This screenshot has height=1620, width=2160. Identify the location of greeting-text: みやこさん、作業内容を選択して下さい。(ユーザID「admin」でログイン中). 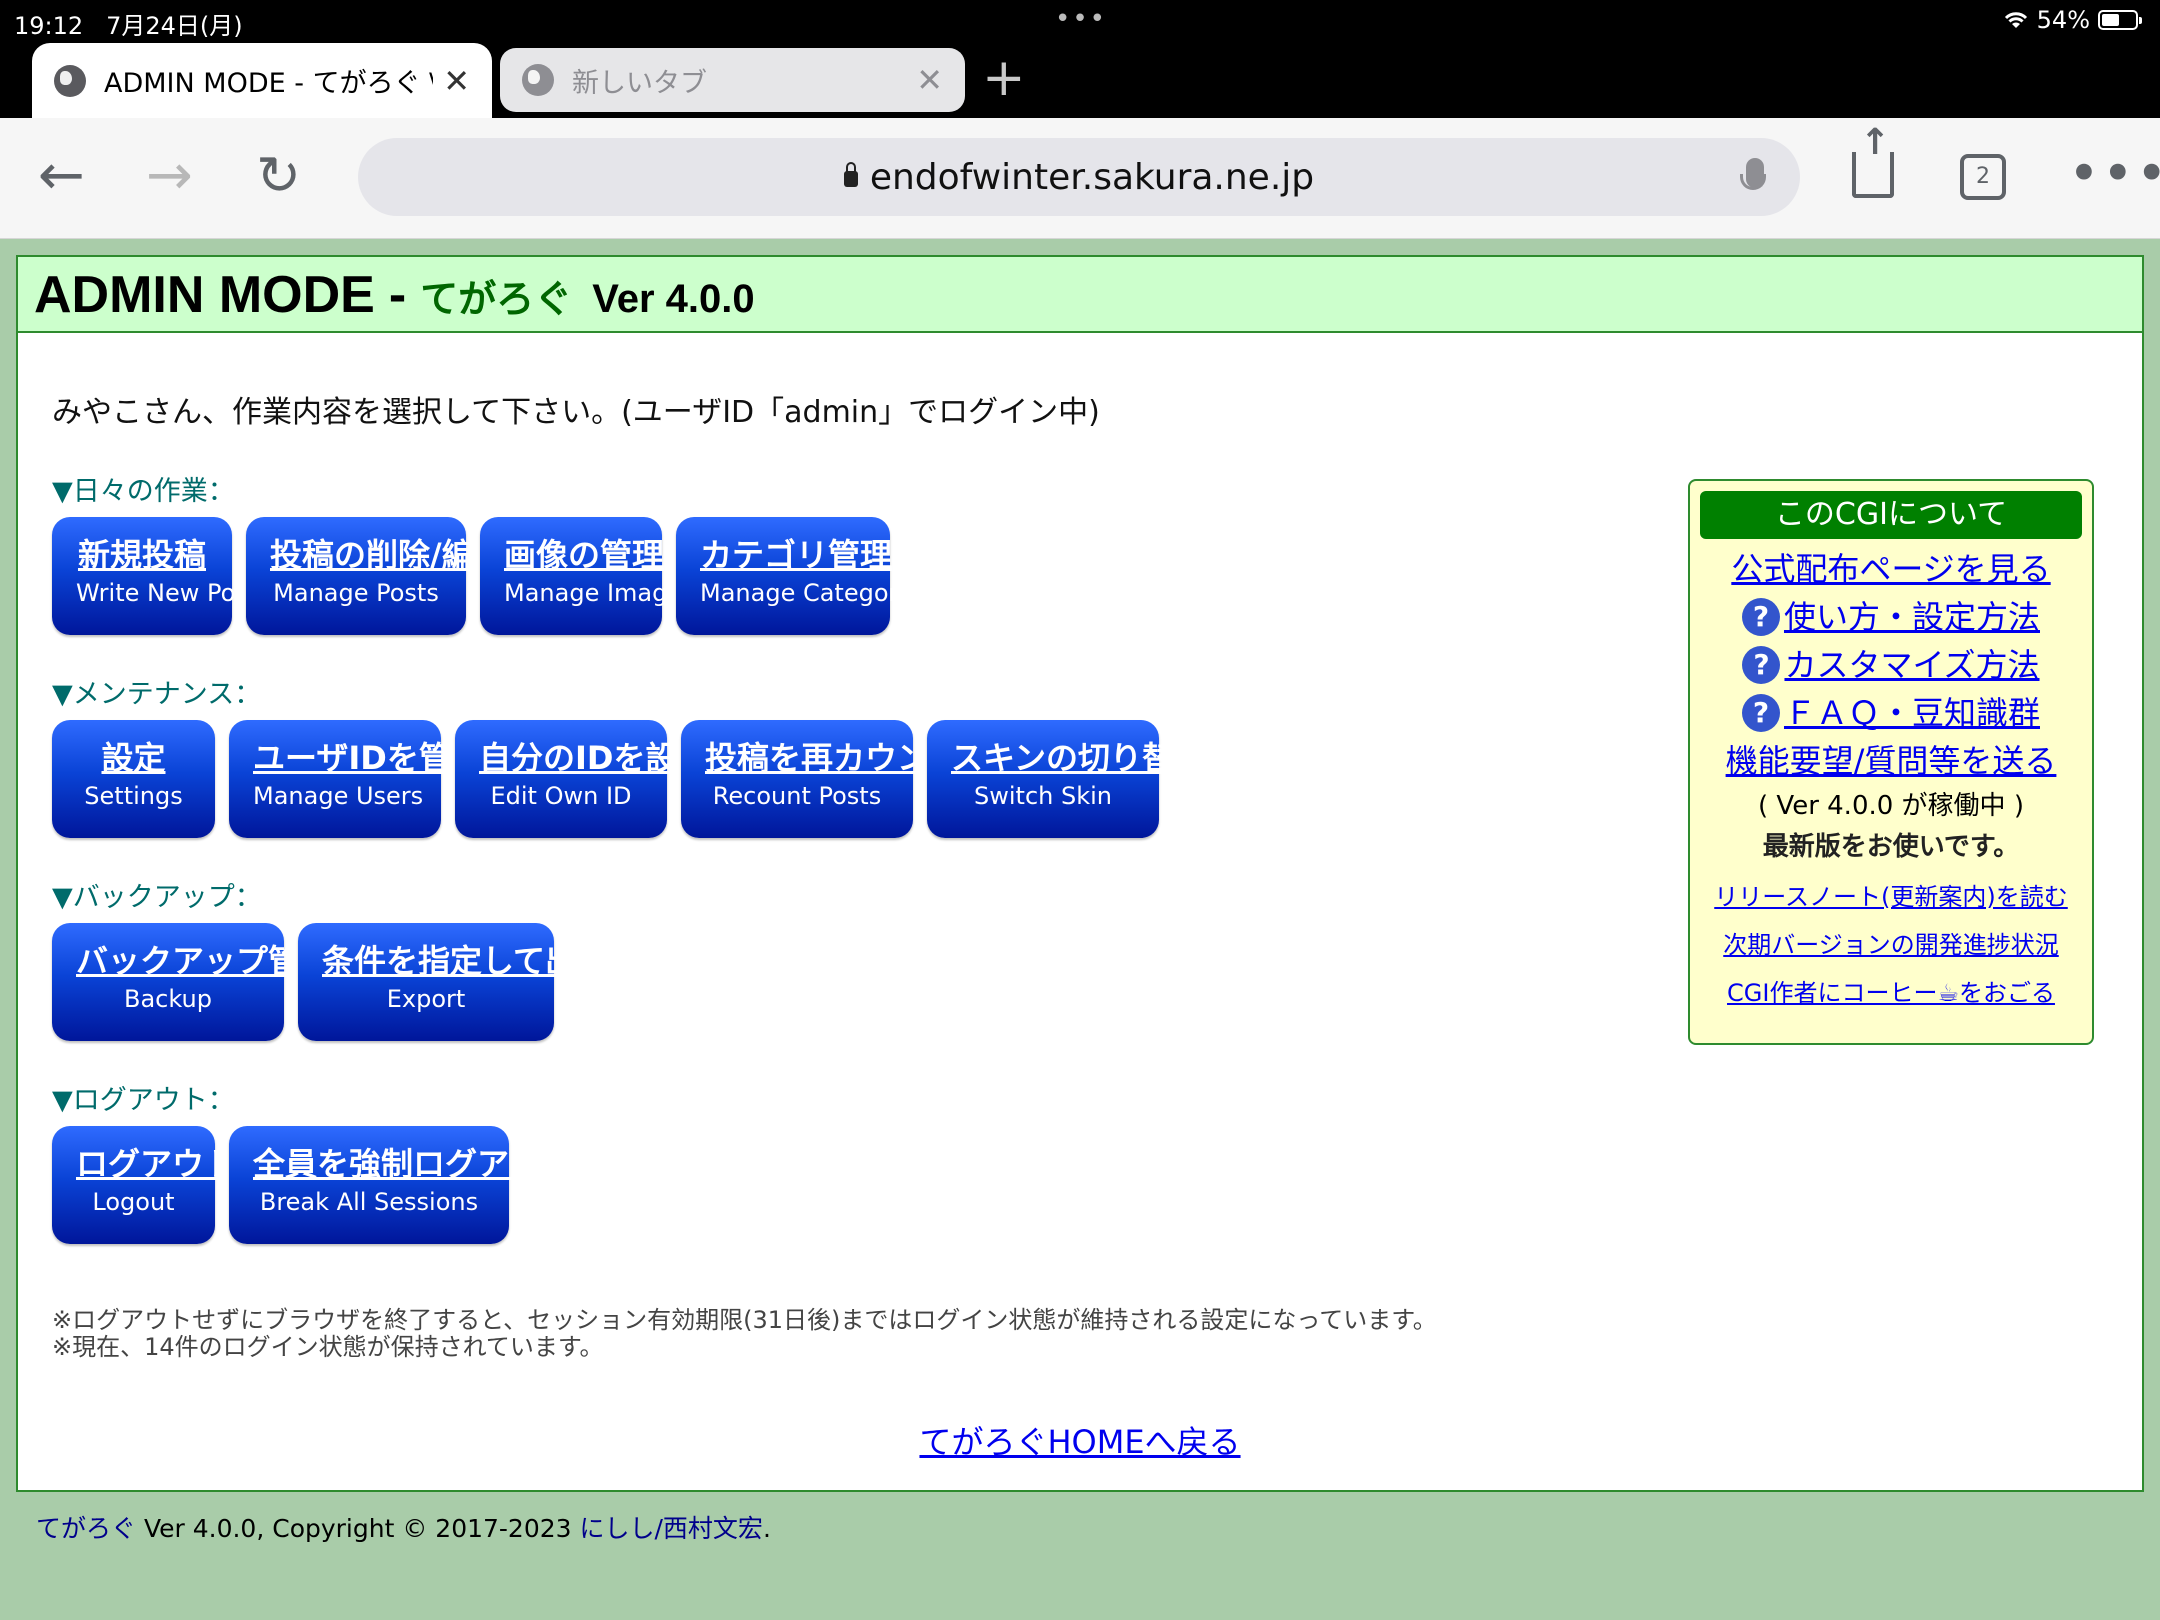
(576, 412).